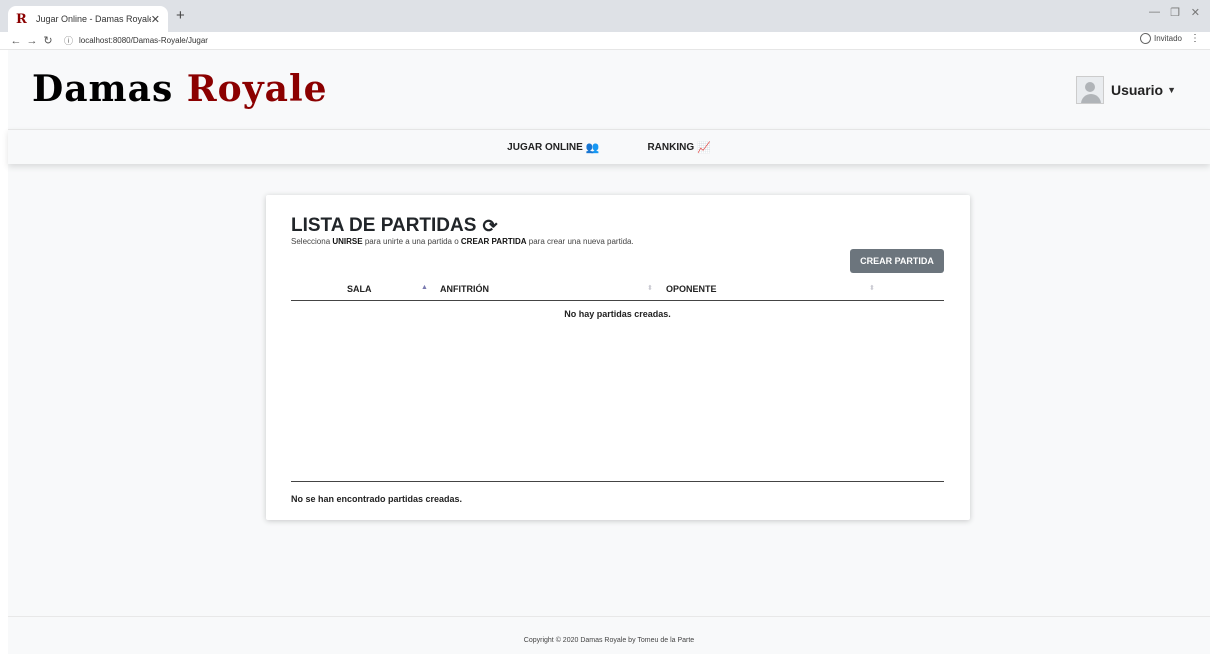 Image resolution: width=1210 pixels, height=654 pixels. What do you see at coordinates (592, 147) in the screenshot?
I see `users-icon: 👥` at bounding box center [592, 147].